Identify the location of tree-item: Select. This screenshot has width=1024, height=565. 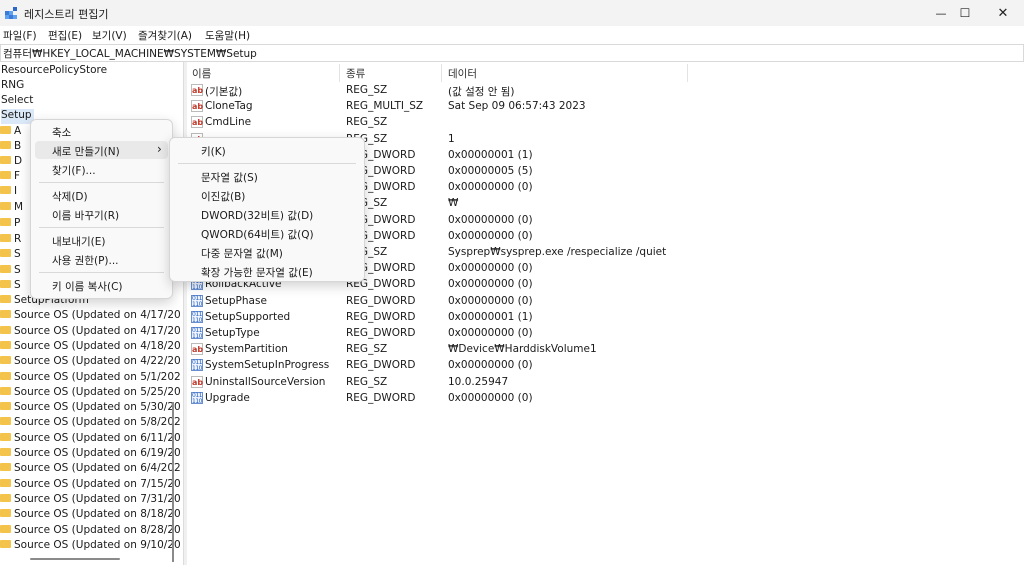
(17, 101).